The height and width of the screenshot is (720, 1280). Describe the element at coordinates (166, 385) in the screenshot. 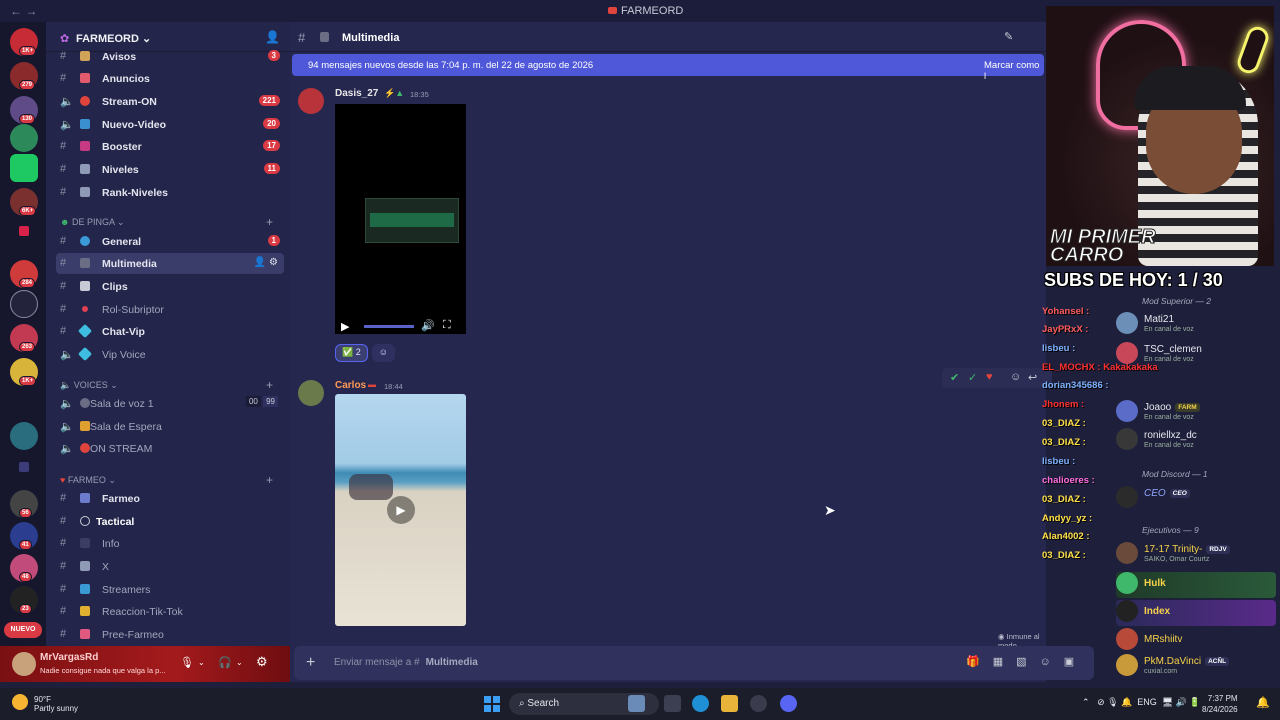

I see `category-voices: 🔈 VOICES ⌄ +` at that location.